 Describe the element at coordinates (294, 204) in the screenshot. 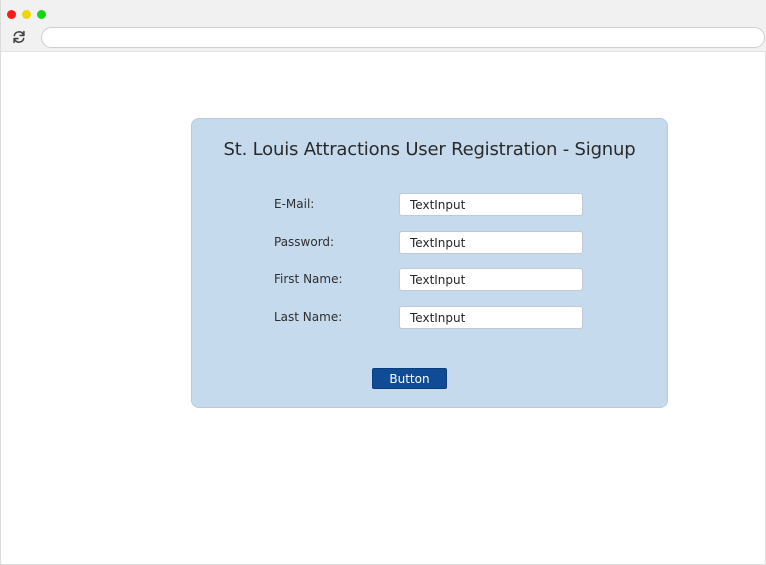

I see `email-label: E-Mail:` at that location.